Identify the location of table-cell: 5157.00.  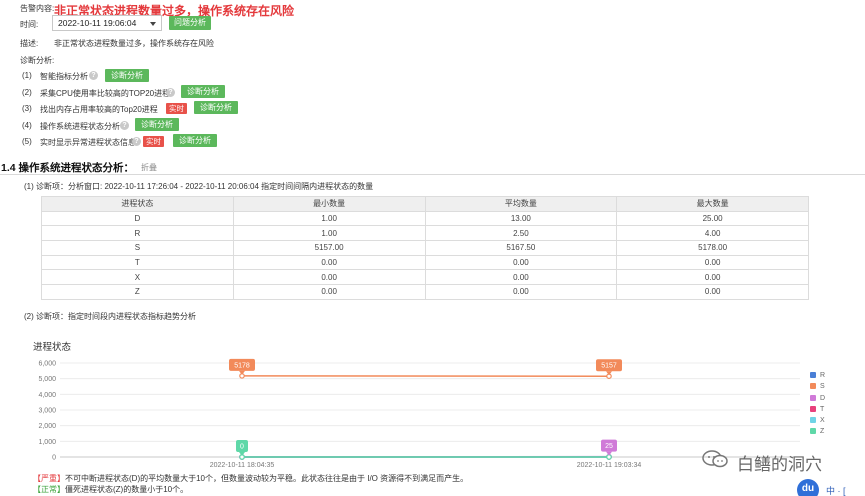
(329, 248).